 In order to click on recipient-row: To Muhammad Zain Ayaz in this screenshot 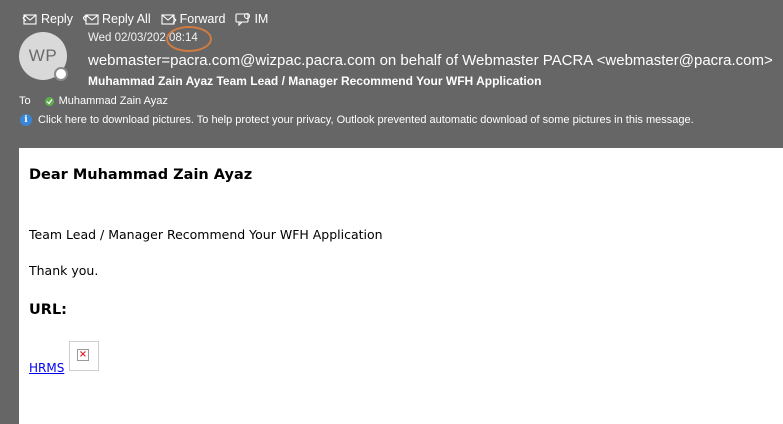, I will do `click(93, 101)`.